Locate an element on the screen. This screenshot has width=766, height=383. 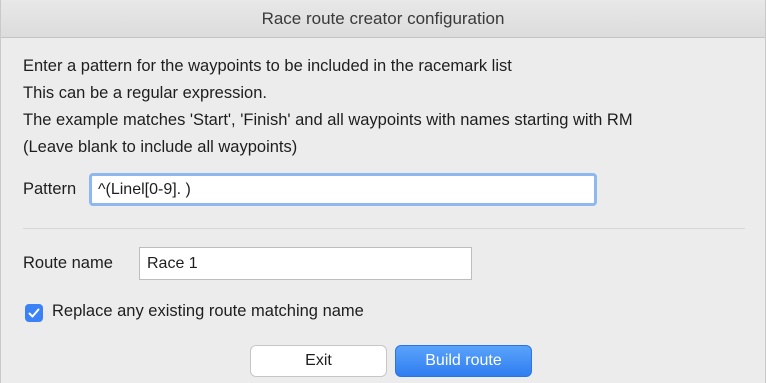
window-title: Race route creator configuration is located at coordinates (383, 19).